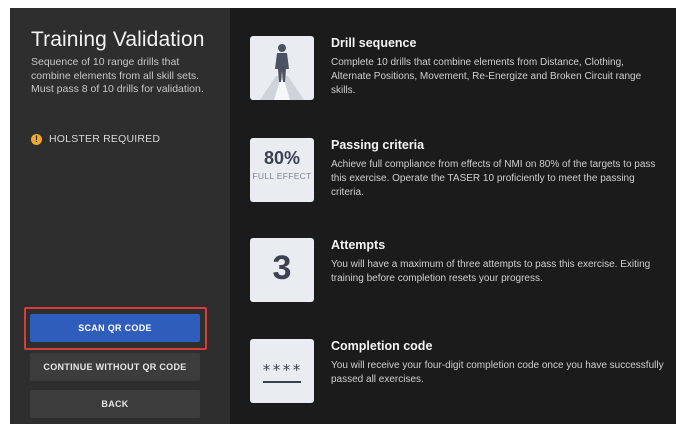 This screenshot has width=686, height=432. I want to click on scan-qr-code-button: SCAN QR CODE, so click(115, 328).